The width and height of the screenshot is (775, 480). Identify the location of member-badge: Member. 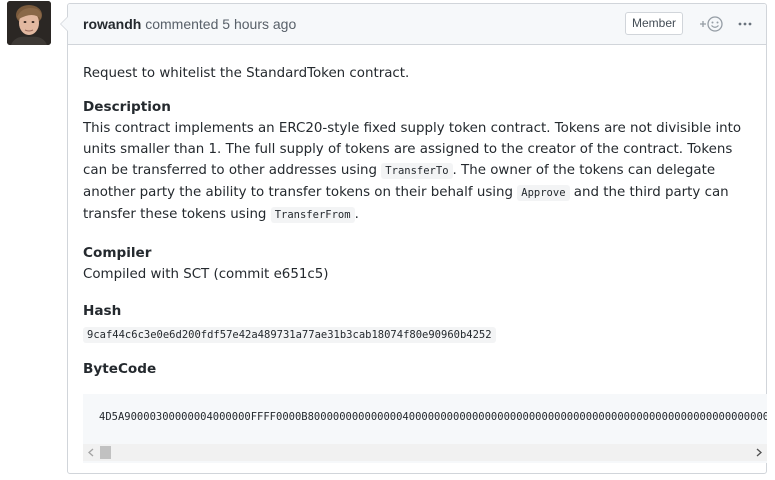
(654, 23).